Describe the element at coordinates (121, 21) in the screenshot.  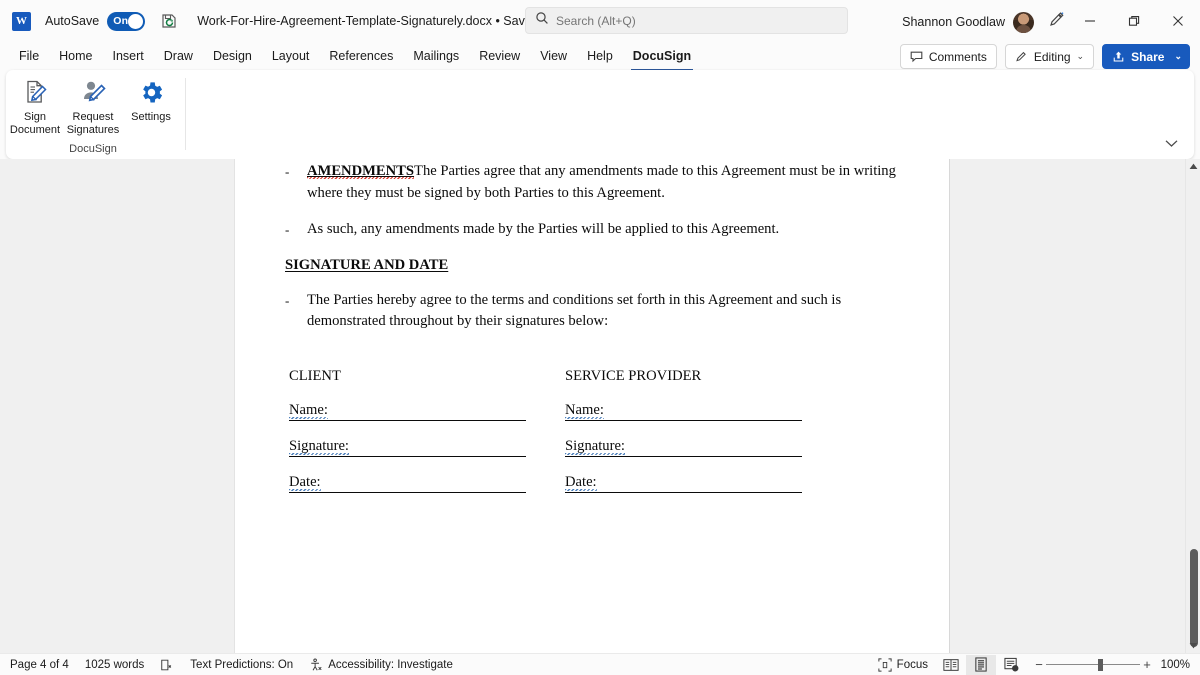
I see `autosave-state: On` at that location.